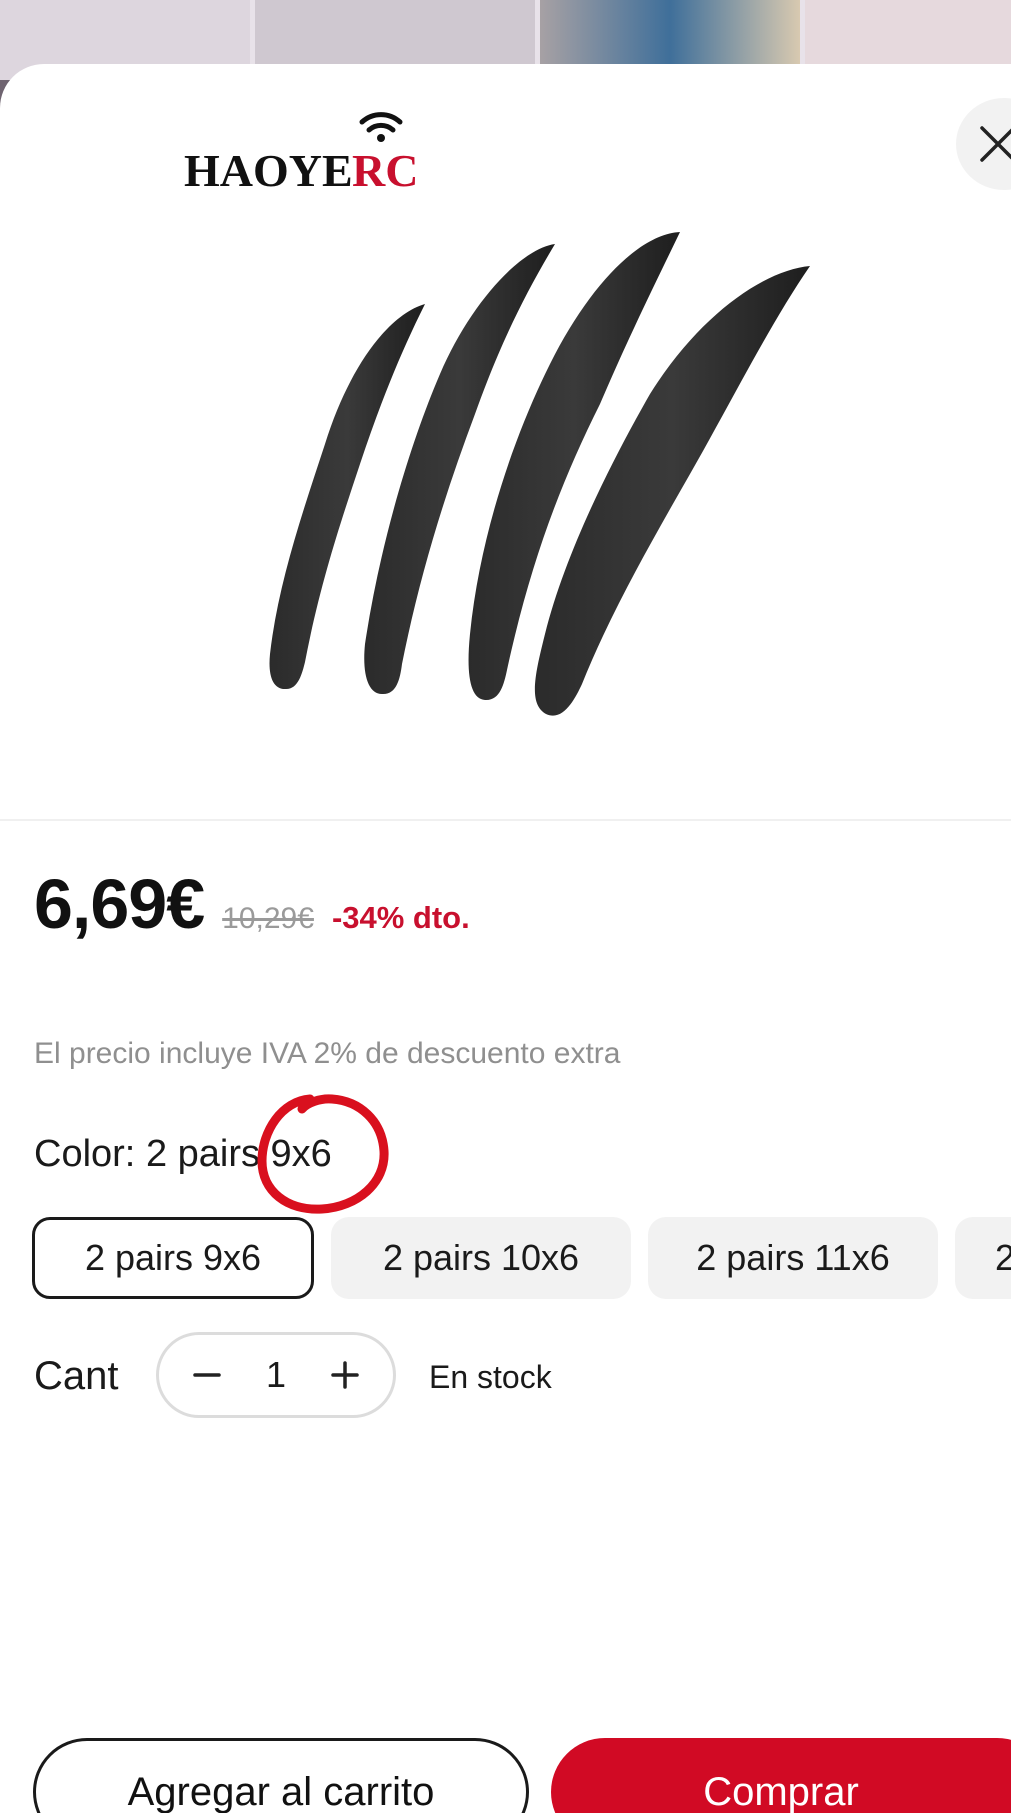  I want to click on discount-badge: -34% dto., so click(400, 917).